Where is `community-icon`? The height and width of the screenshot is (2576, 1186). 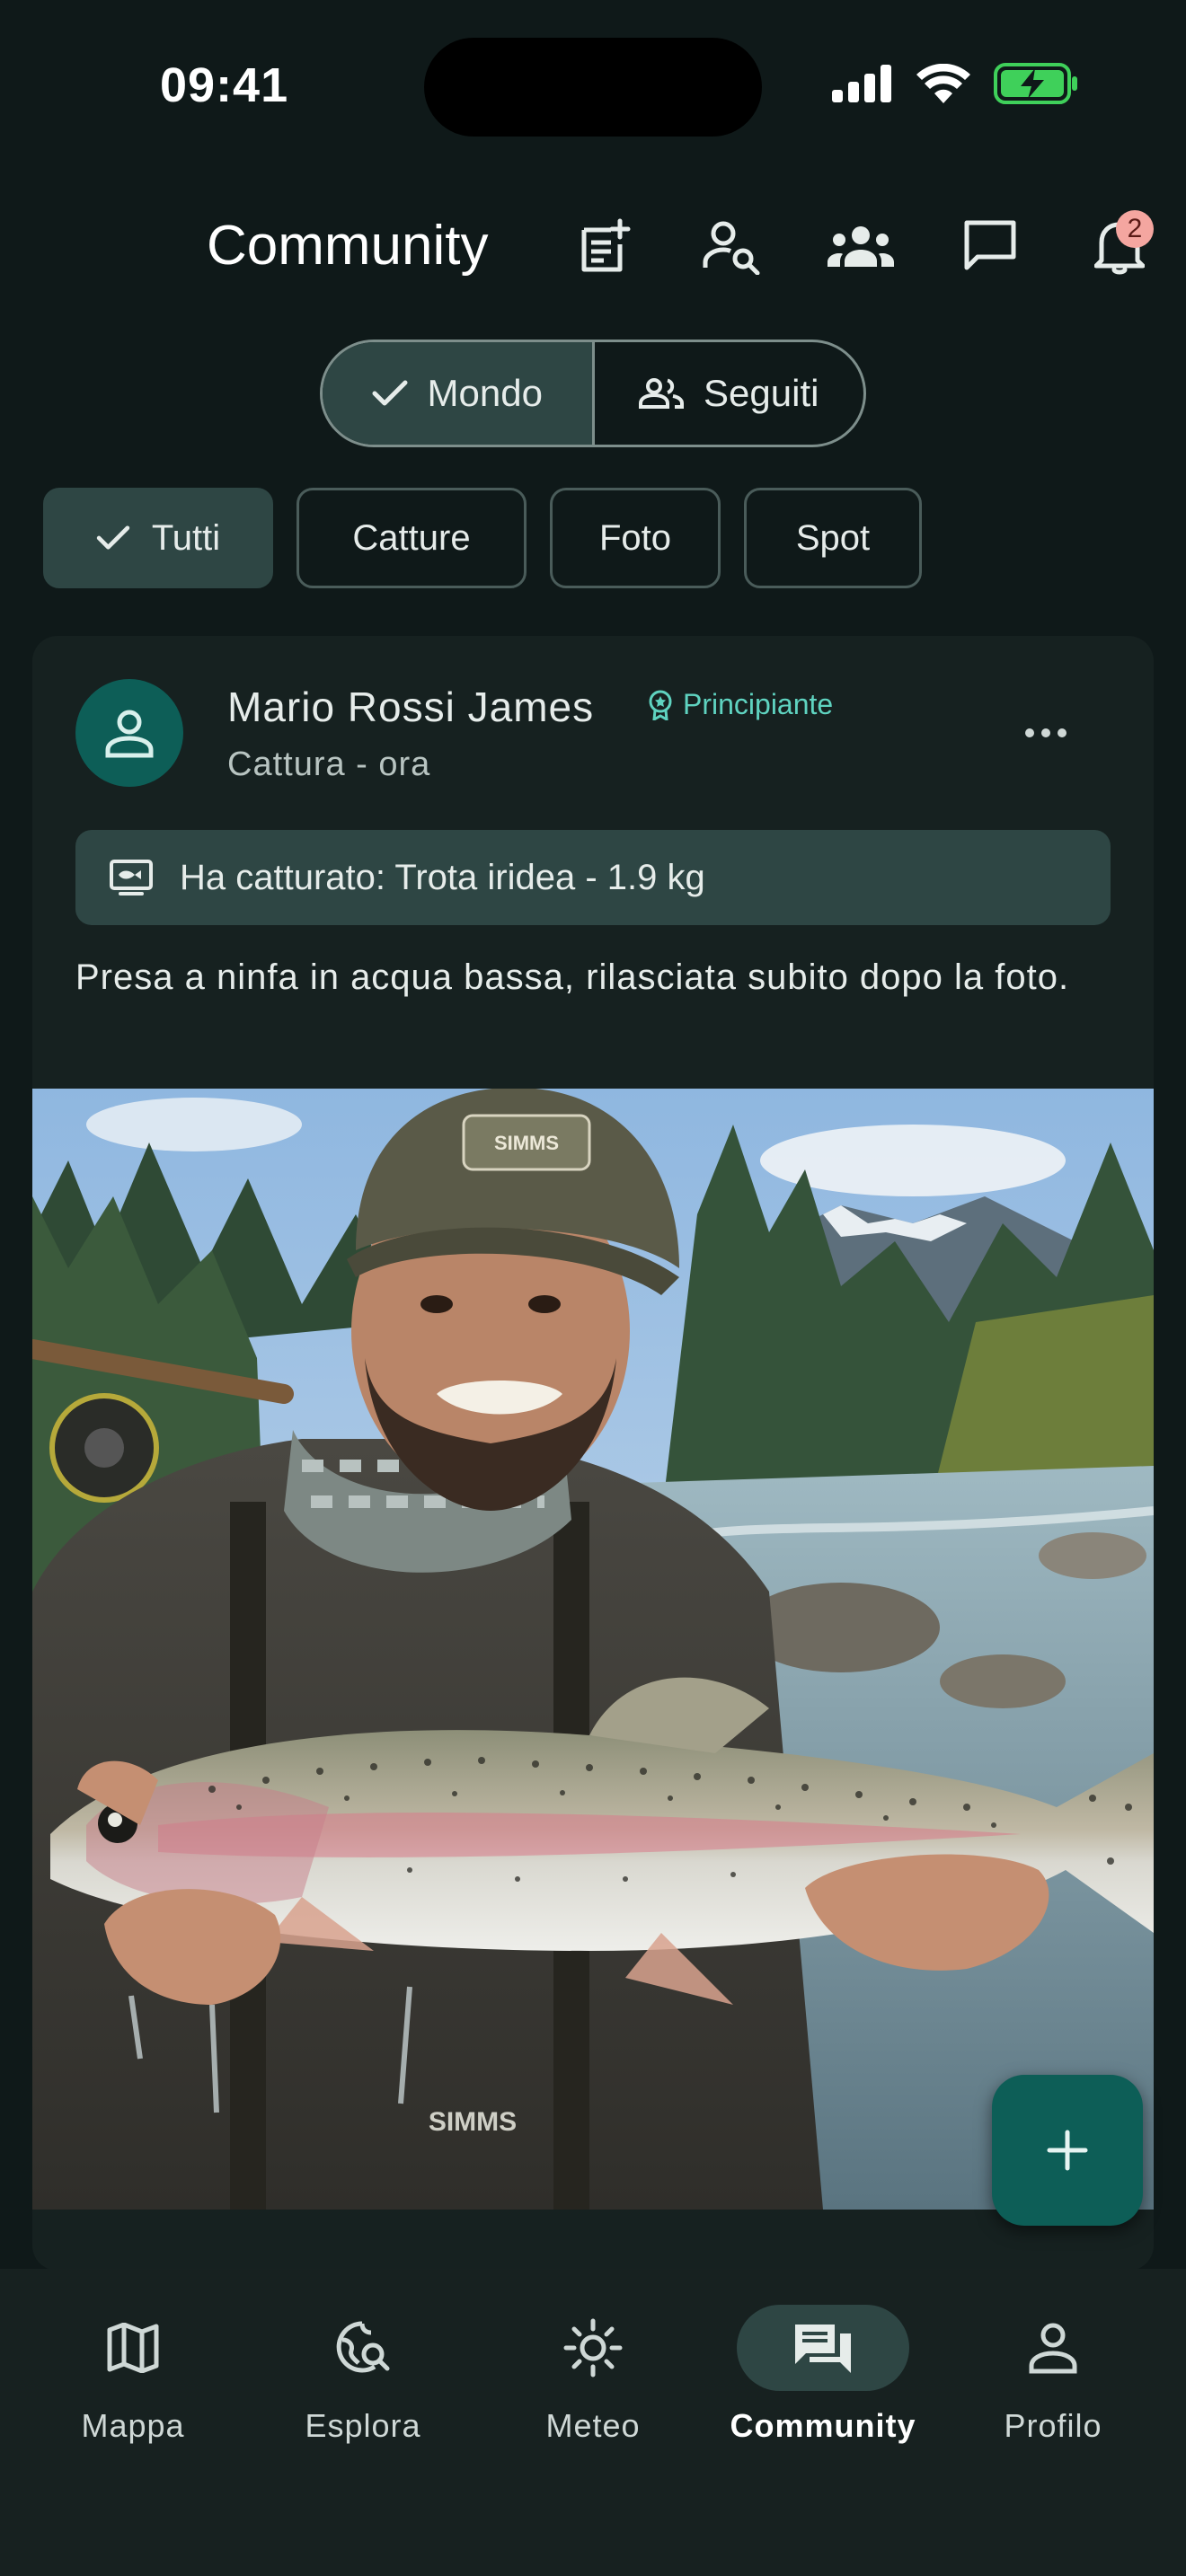 community-icon is located at coordinates (823, 2349).